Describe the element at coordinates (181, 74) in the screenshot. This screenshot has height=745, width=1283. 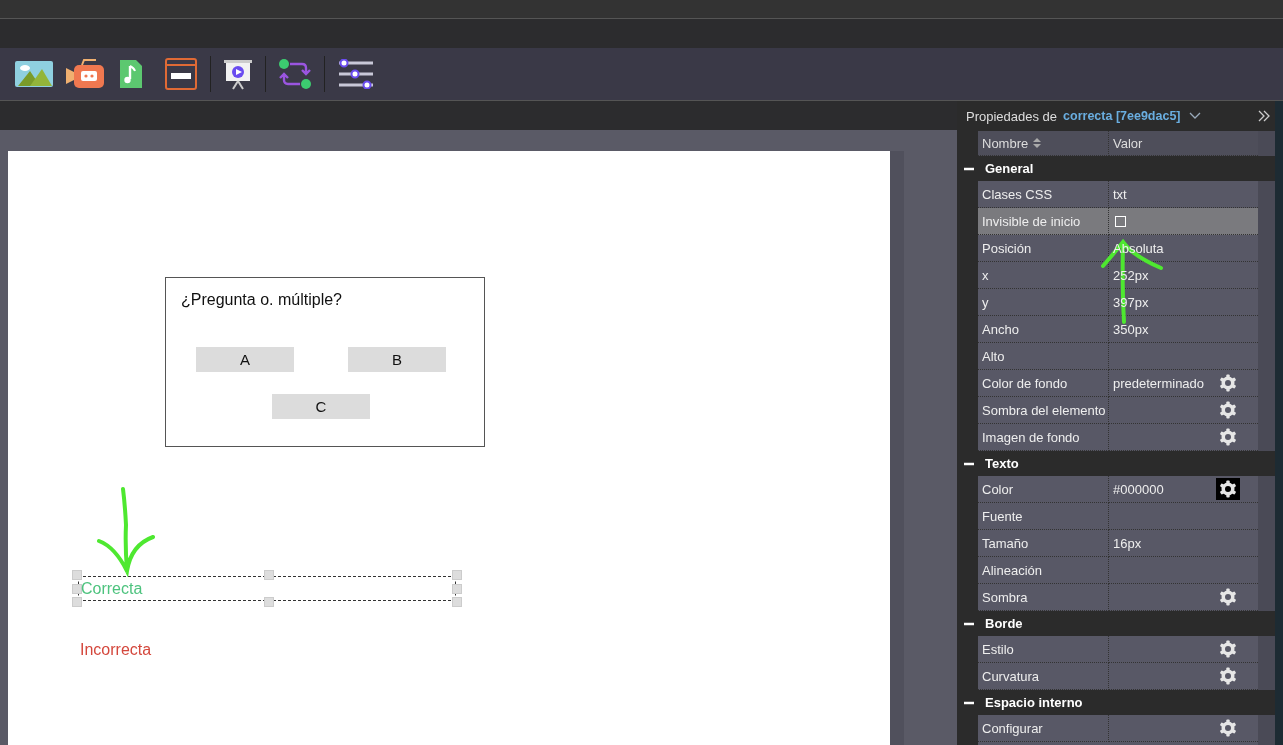
I see `html-icon` at that location.